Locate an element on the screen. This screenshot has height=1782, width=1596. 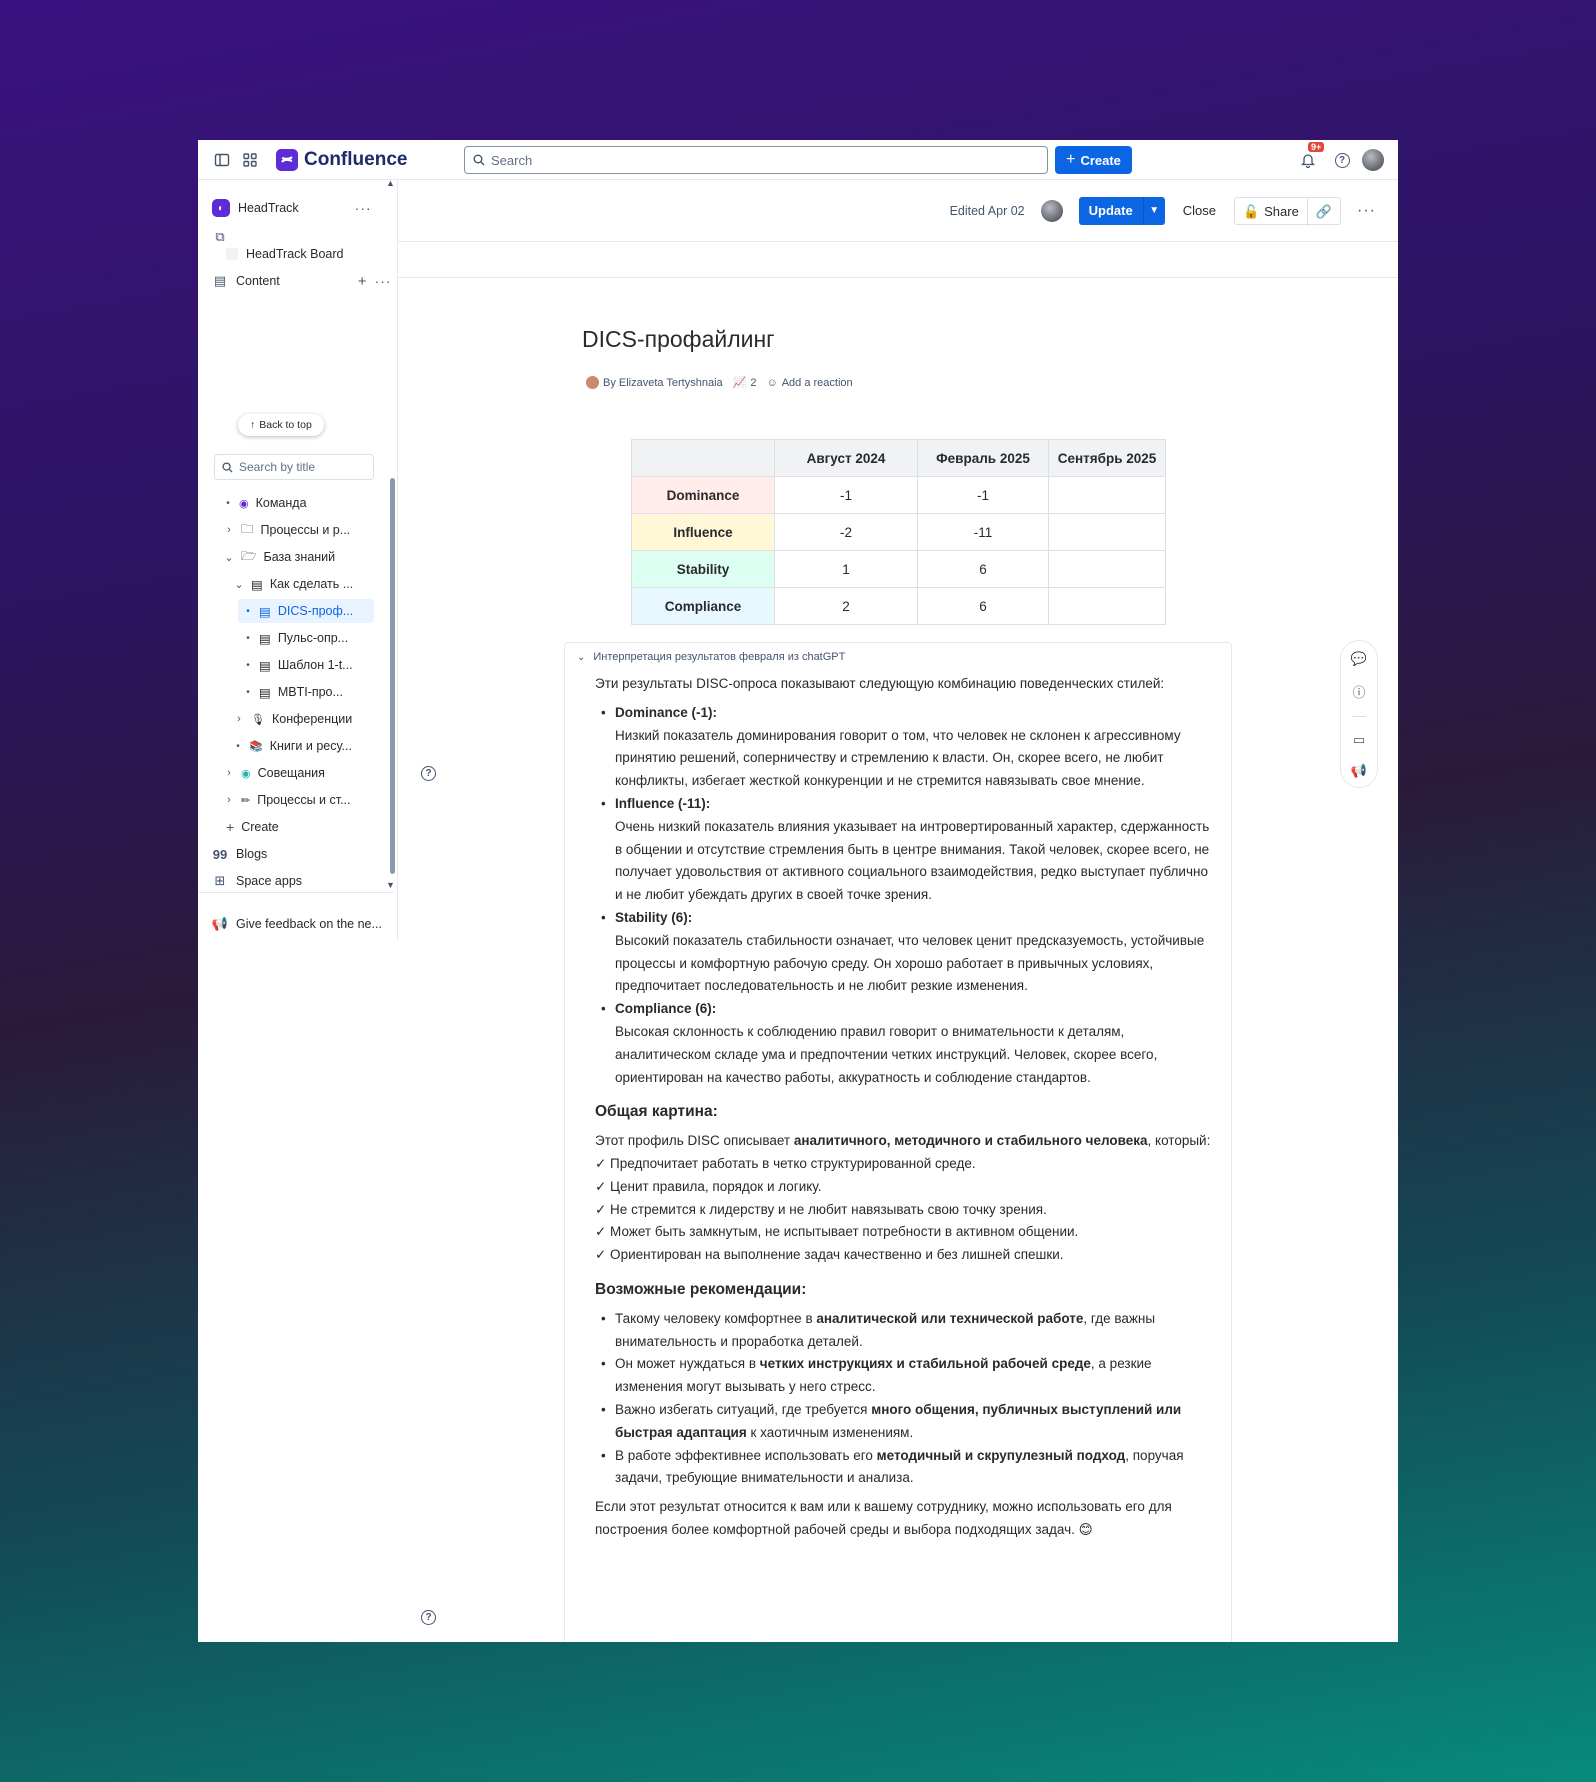
sidebar-item-board: HeadTrack Board is located at coordinates (285, 254).